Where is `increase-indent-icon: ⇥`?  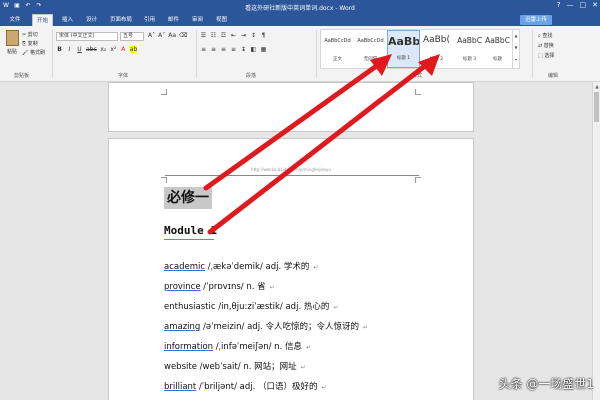
increase-indent-icon: ⇥ is located at coordinates (243, 35).